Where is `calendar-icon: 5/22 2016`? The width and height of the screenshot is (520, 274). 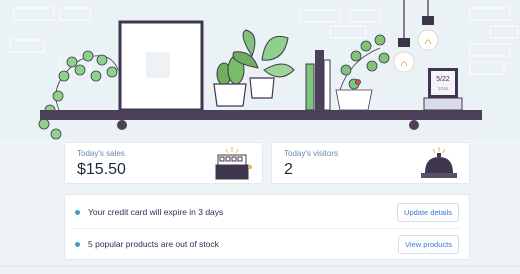
calendar-icon: 5/22 2016 is located at coordinates (443, 89).